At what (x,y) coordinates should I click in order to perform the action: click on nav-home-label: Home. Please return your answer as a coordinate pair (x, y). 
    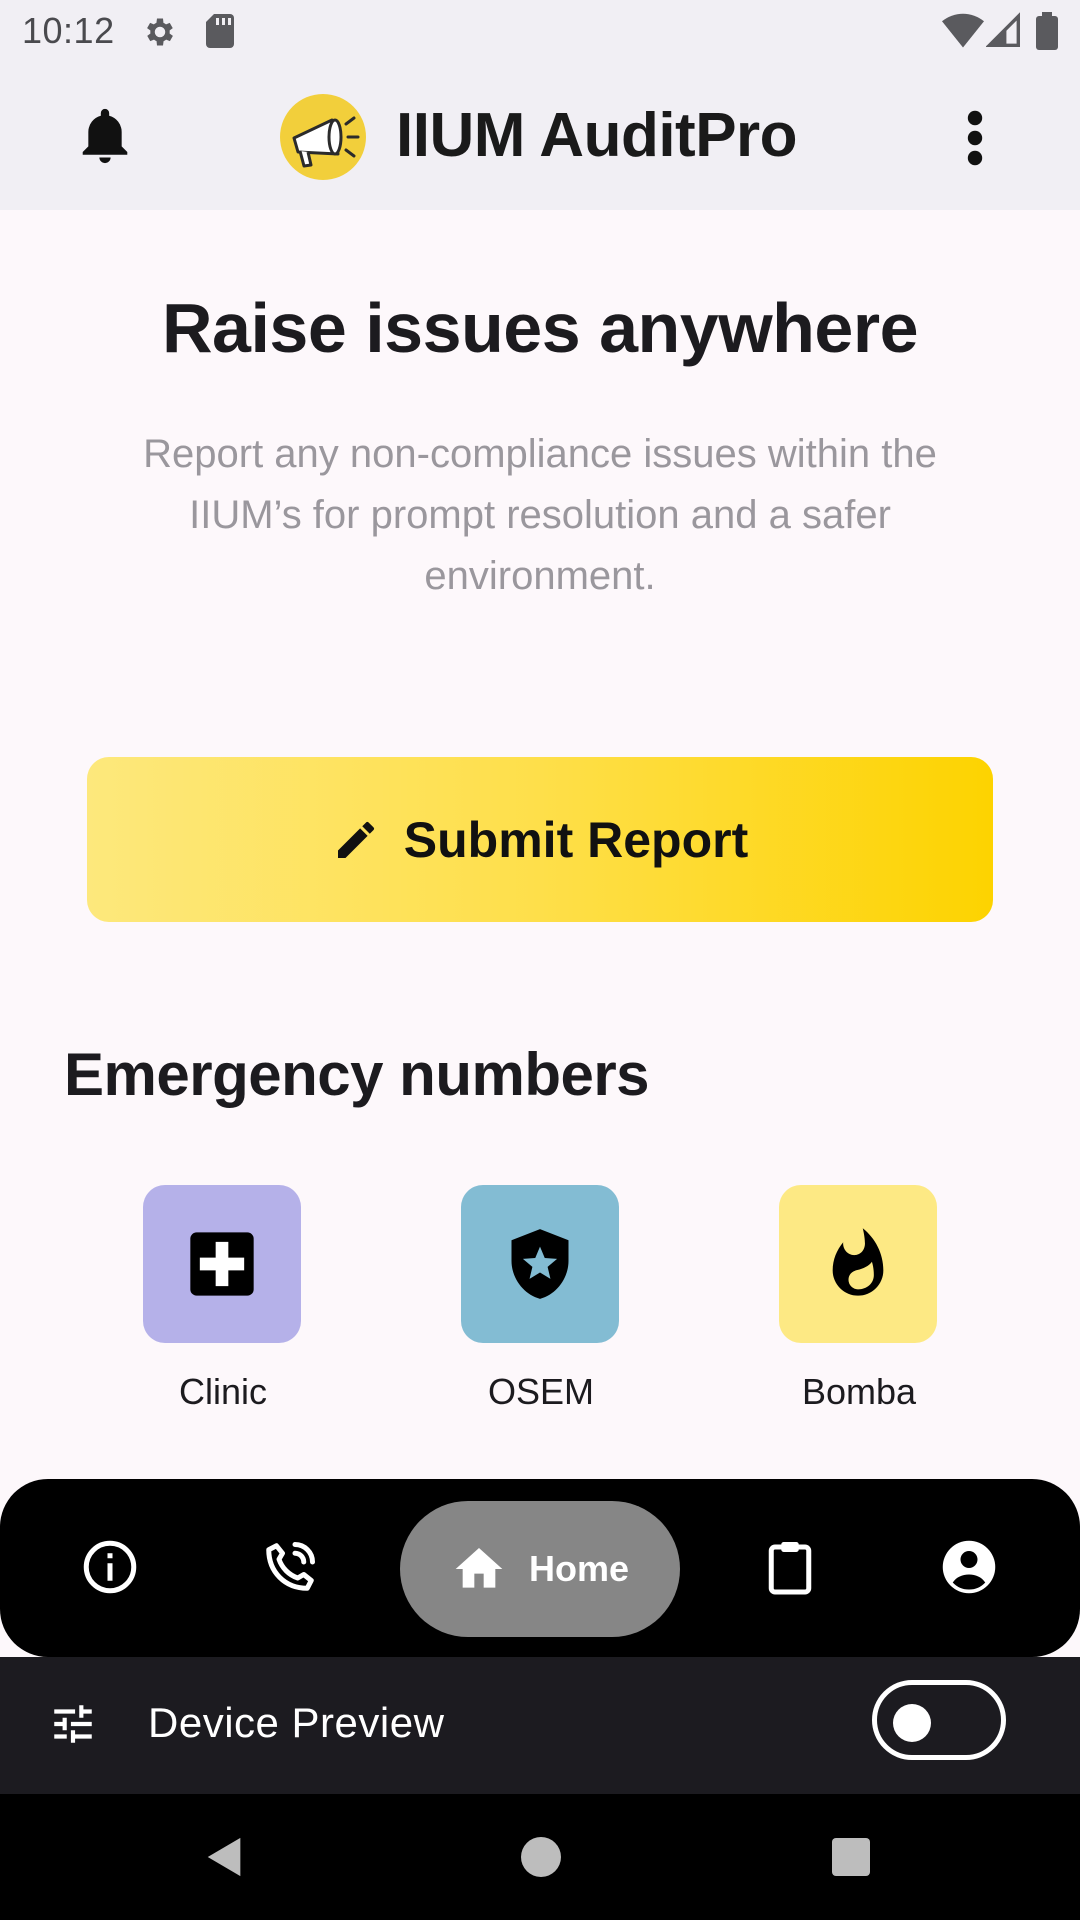
    Looking at the image, I should click on (579, 1568).